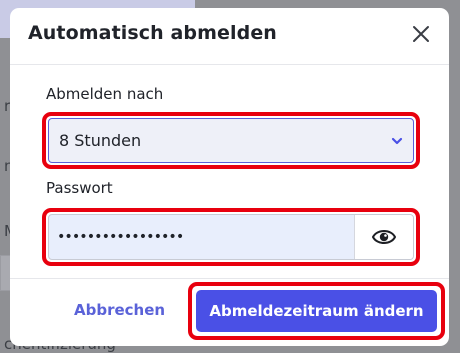  What do you see at coordinates (229, 64) in the screenshot?
I see `header-divider` at bounding box center [229, 64].